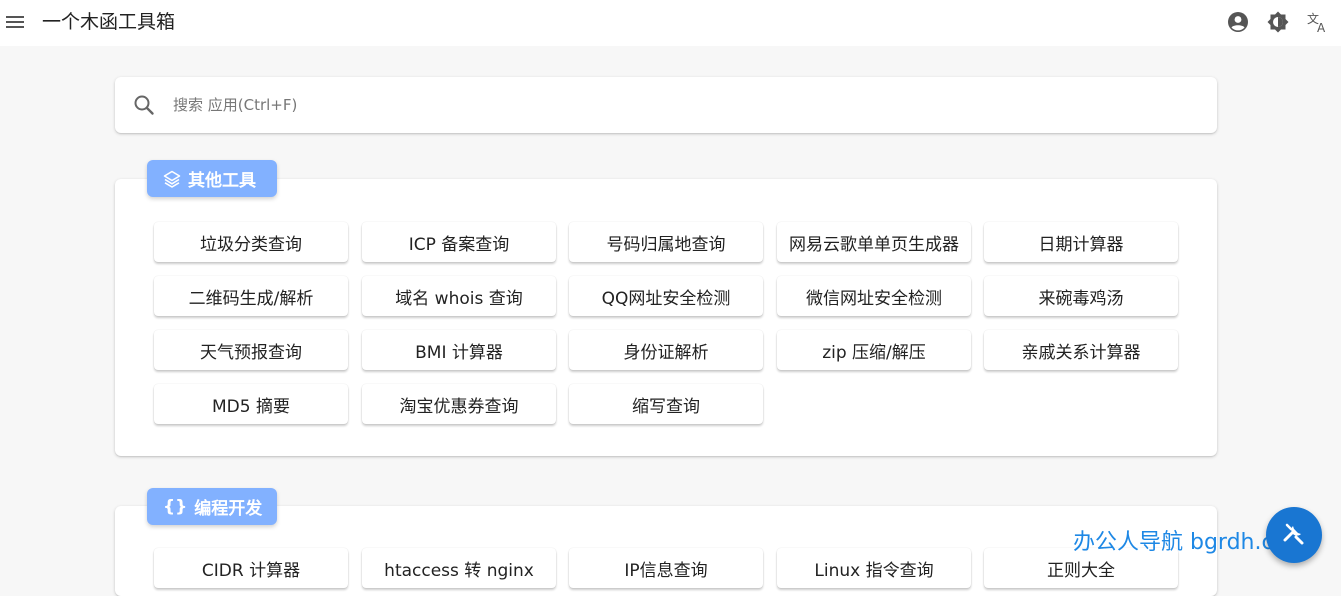  Describe the element at coordinates (222, 181) in the screenshot. I see `section-title-label: 其他工具` at that location.